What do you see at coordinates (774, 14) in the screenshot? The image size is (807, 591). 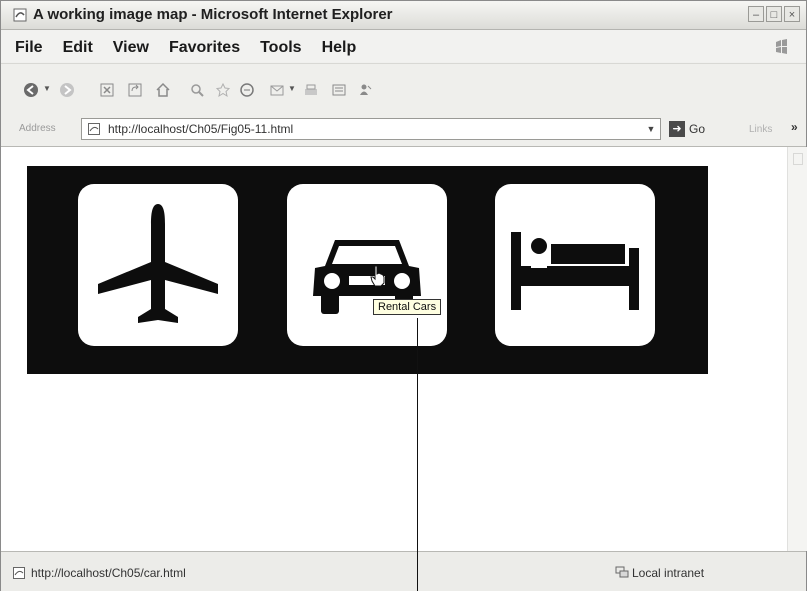 I see `maximize-button: □` at bounding box center [774, 14].